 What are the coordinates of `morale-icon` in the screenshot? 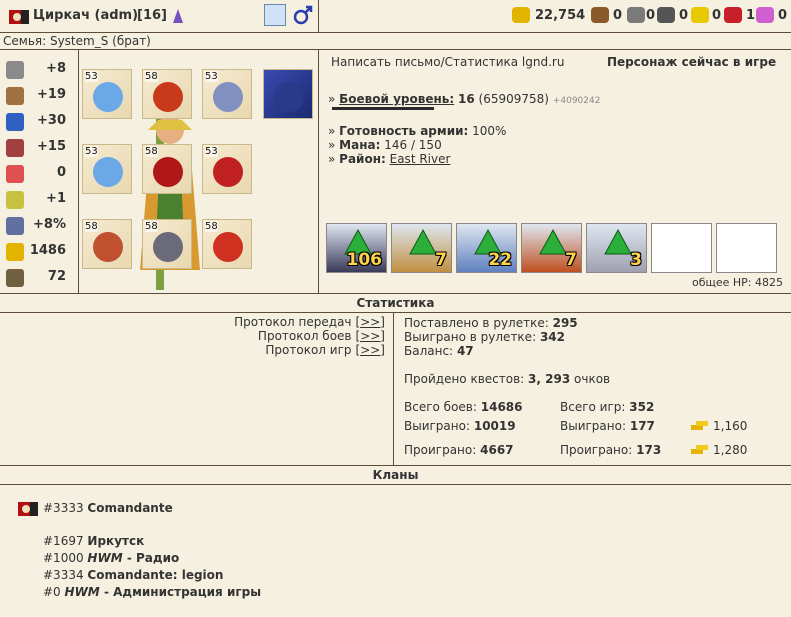 It's located at (15, 200).